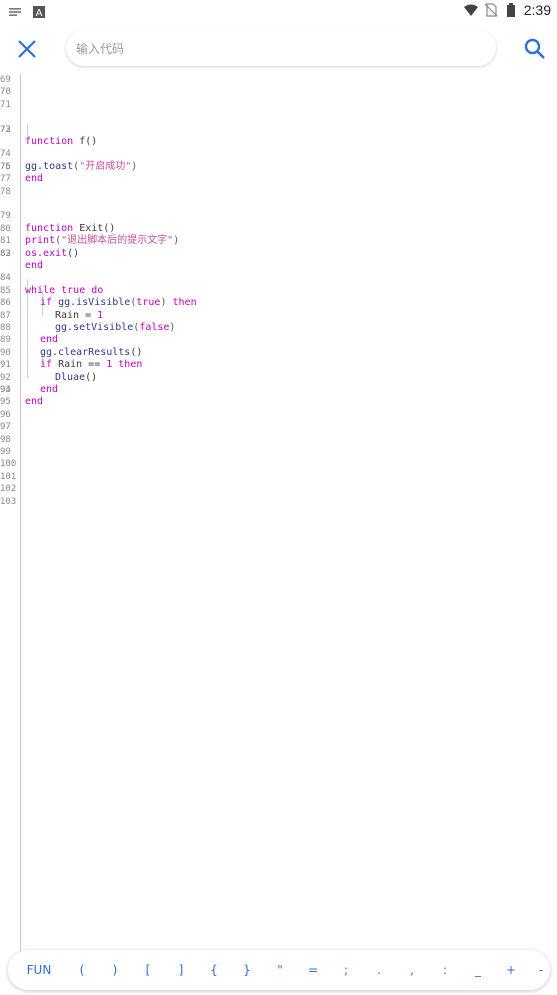 The height and width of the screenshot is (995, 557). I want to click on line-number: 76, so click(5, 166).